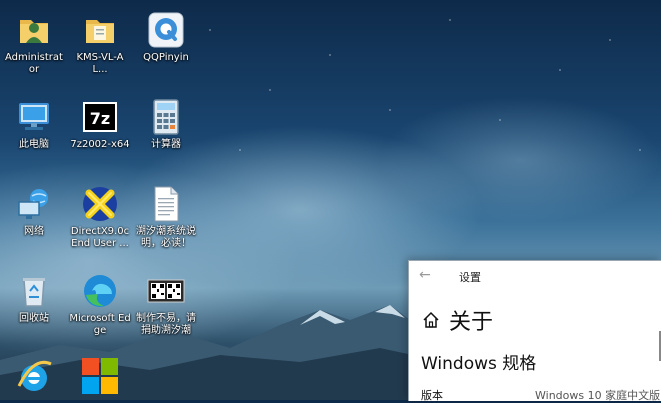 This screenshot has height=403, width=661. What do you see at coordinates (429, 276) in the screenshot?
I see `back-button: ←` at bounding box center [429, 276].